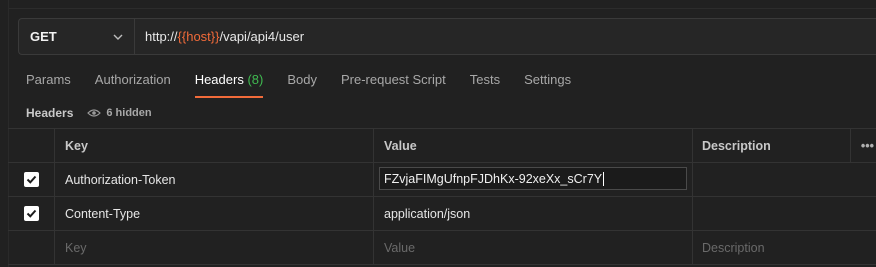  I want to click on headers-section-label: Headers, so click(50, 113).